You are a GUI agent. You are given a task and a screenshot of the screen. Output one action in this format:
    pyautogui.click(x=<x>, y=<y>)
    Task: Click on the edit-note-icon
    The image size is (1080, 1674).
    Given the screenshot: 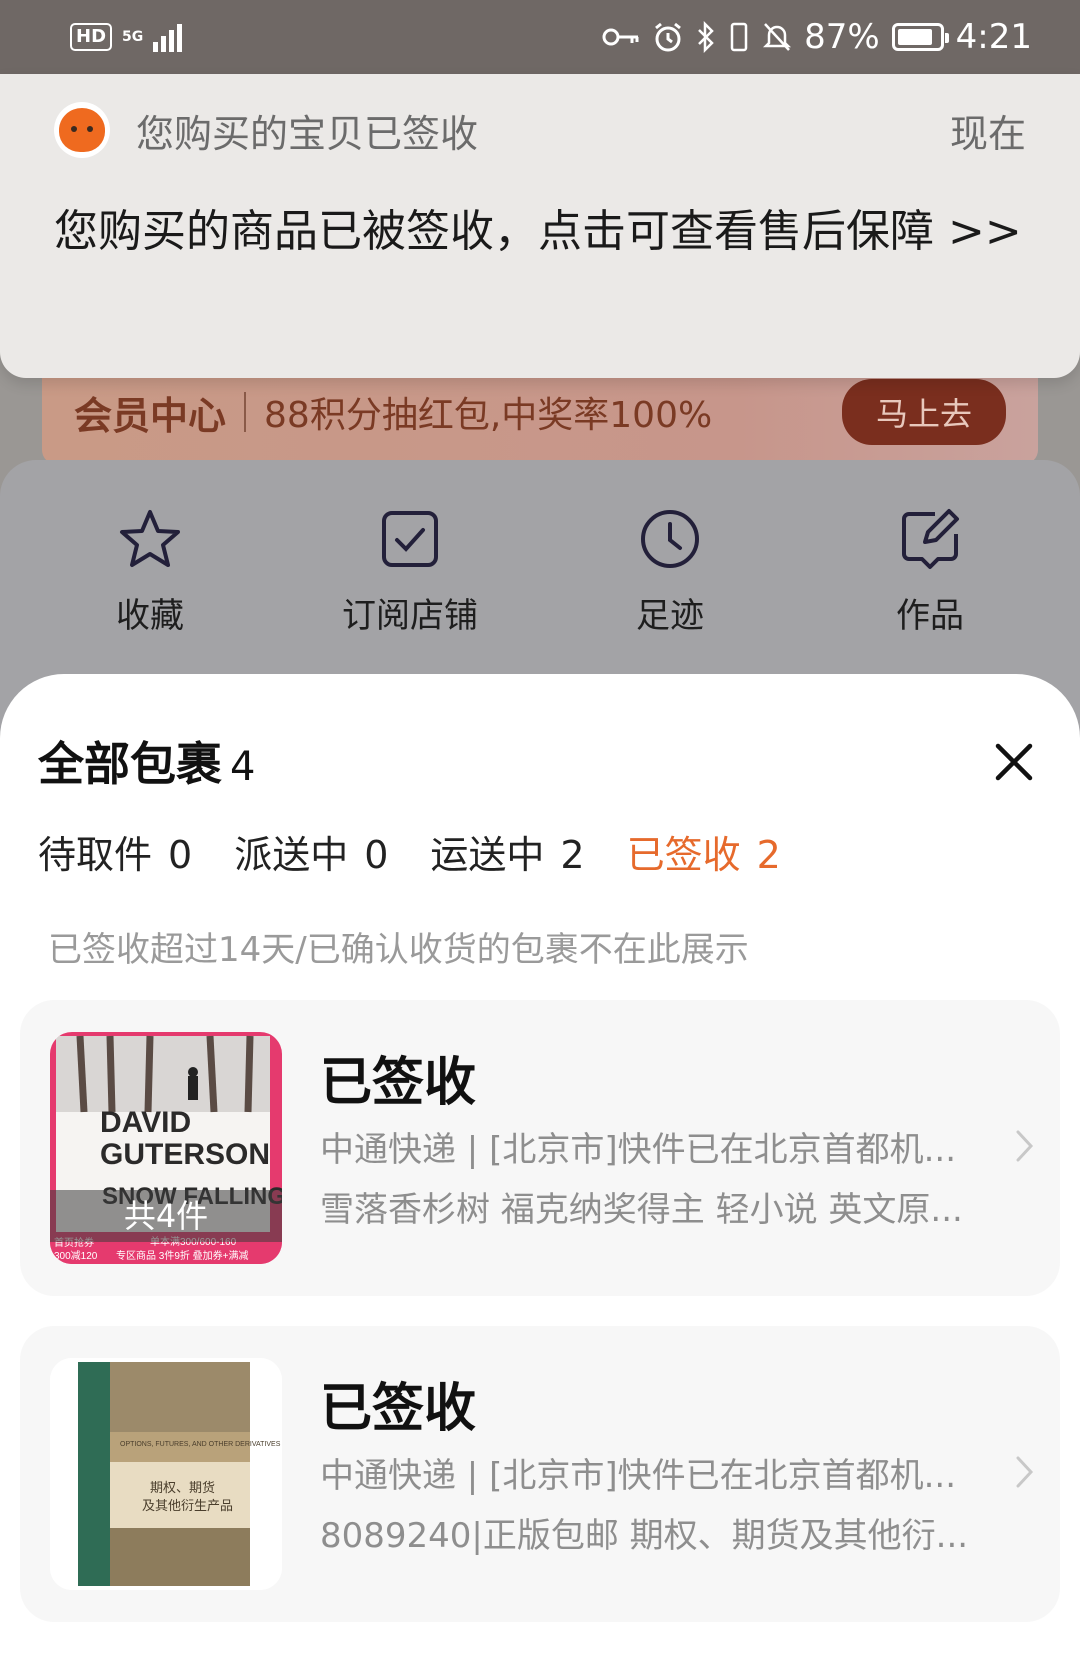 What is the action you would take?
    pyautogui.click(x=930, y=539)
    